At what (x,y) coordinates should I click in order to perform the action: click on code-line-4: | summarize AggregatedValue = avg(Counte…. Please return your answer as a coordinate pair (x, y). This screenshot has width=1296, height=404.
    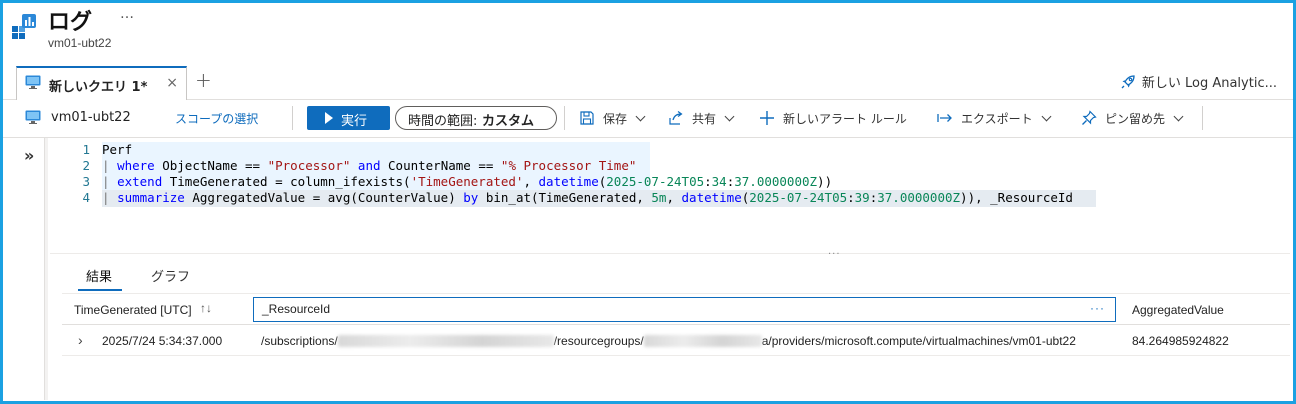
    Looking at the image, I should click on (587, 197).